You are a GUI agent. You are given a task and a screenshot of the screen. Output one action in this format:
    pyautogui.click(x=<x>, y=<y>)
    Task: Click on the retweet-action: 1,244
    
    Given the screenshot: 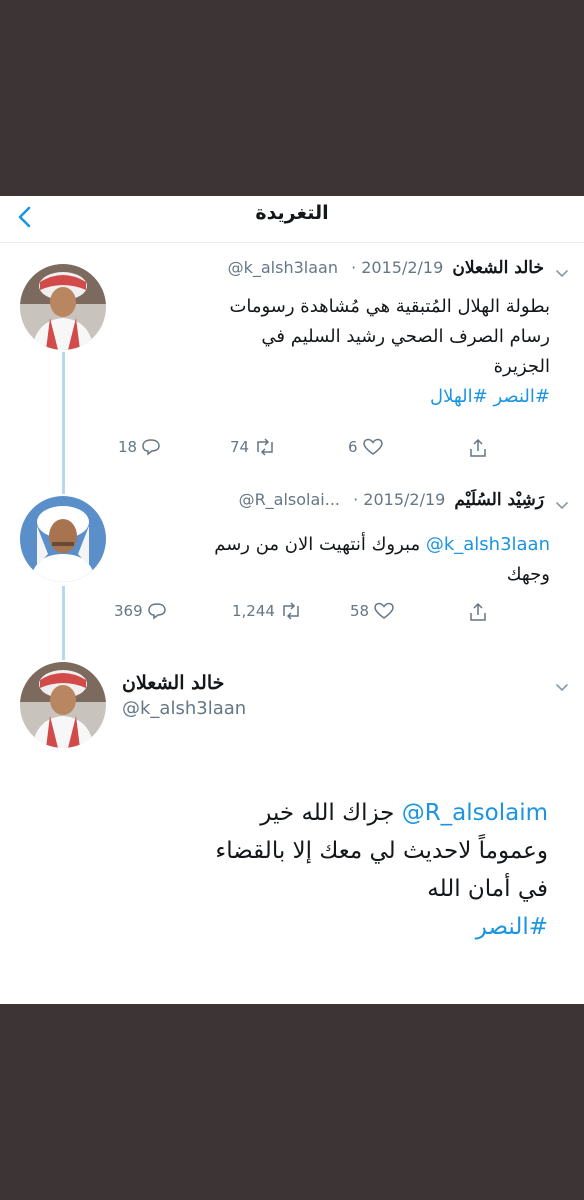 What is the action you would take?
    pyautogui.click(x=267, y=611)
    